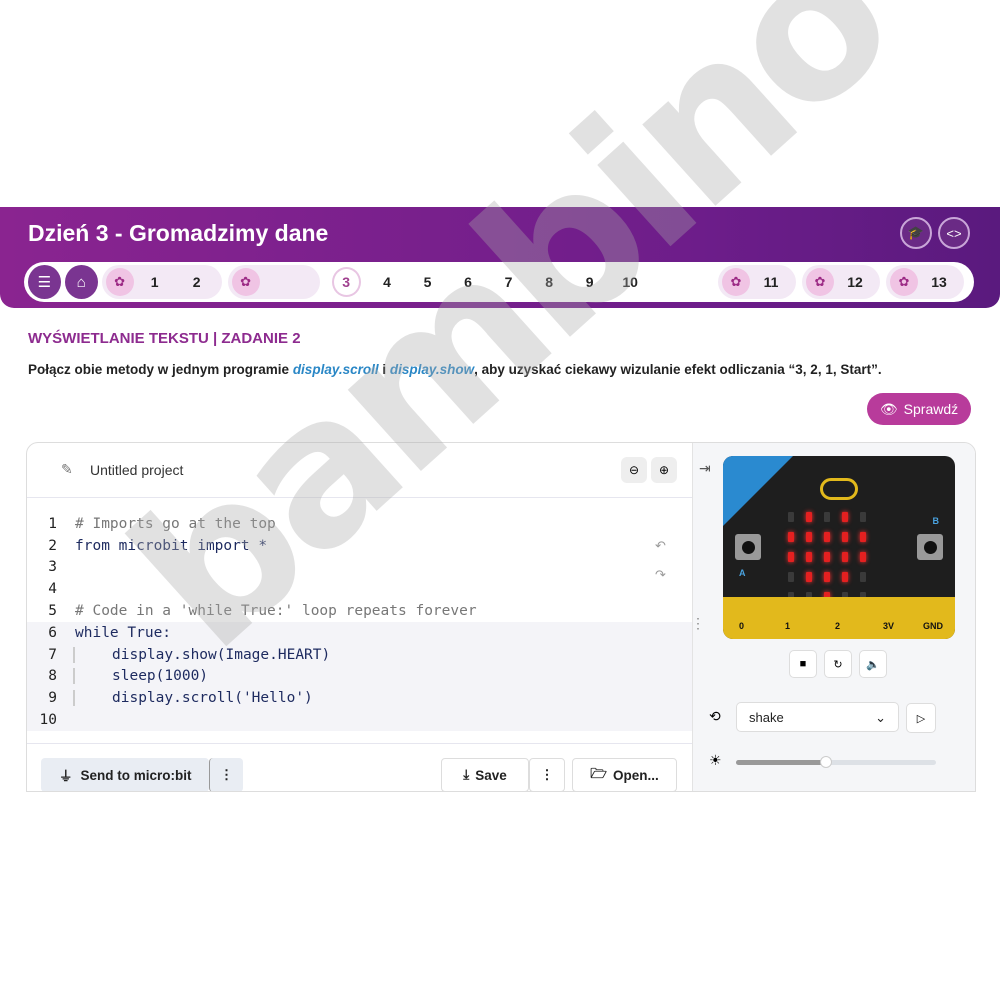 This screenshot has width=1000, height=1000. I want to click on line-number: 1, so click(52, 523).